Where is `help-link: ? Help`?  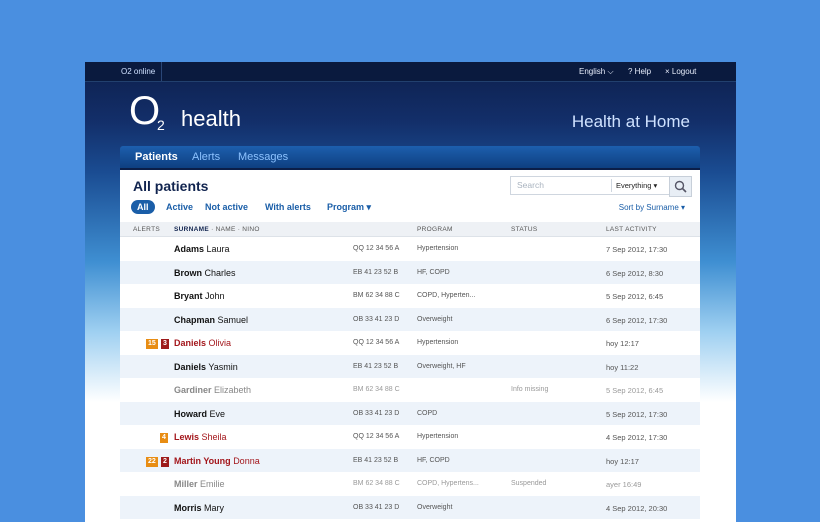 help-link: ? Help is located at coordinates (639, 71).